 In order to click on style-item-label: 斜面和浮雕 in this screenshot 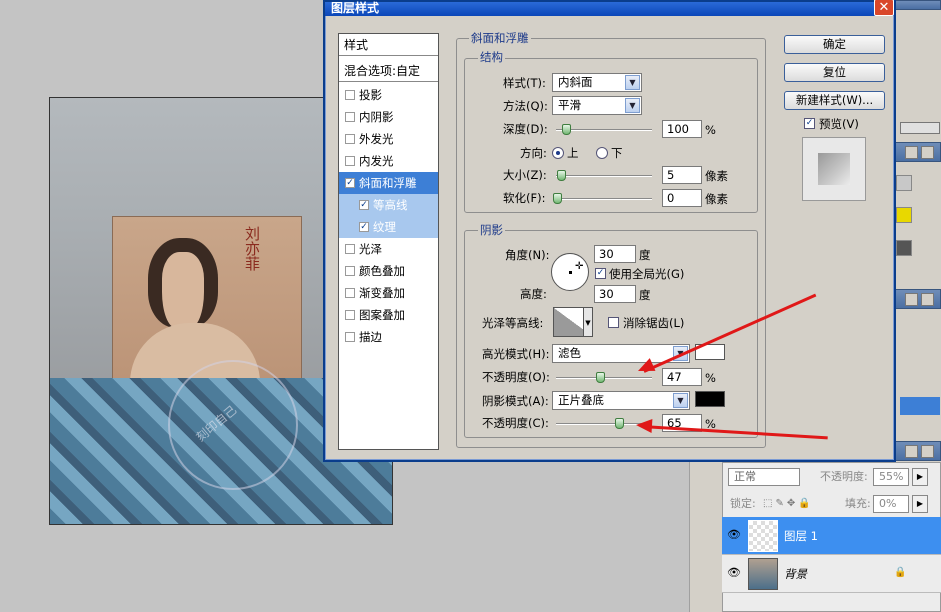, I will do `click(388, 183)`.